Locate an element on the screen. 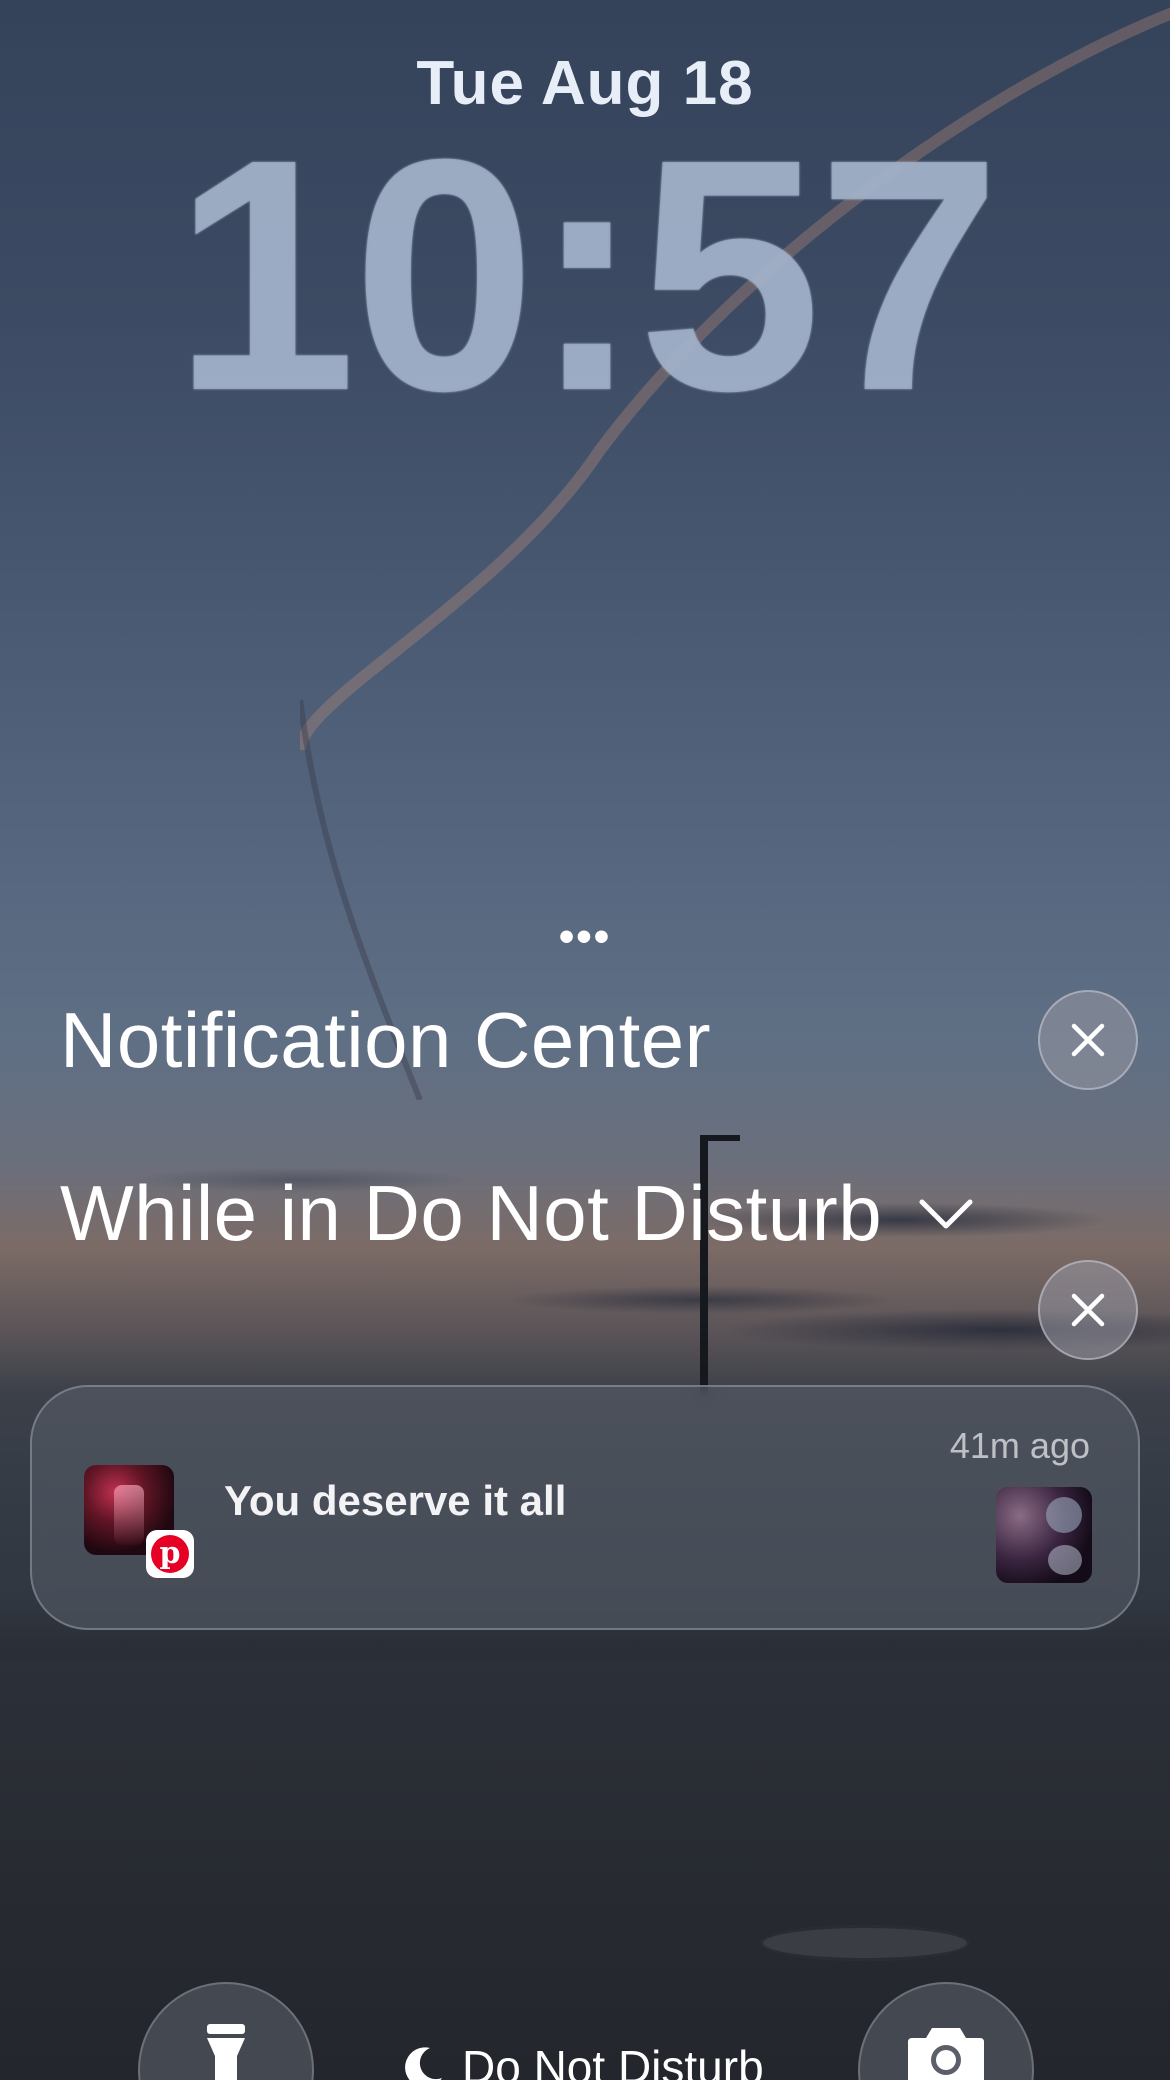 The width and height of the screenshot is (1170, 2080). chevron-down-icon is located at coordinates (946, 1213).